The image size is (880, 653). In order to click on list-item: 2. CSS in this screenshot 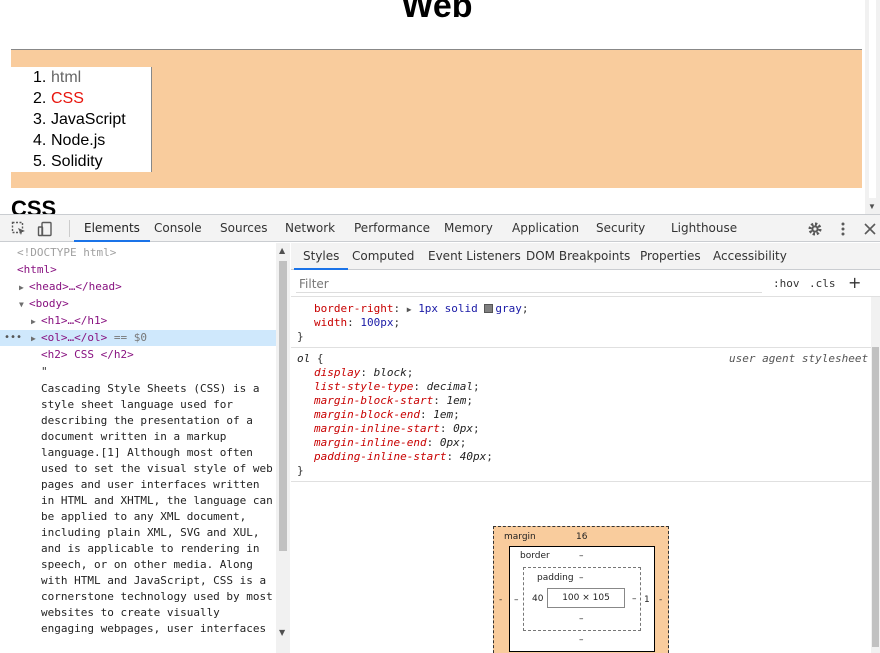, I will do `click(58, 98)`.